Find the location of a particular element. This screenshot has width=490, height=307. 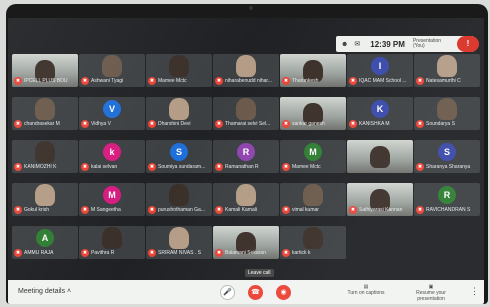

participant-tile: ✖ KANIMOZHI K is located at coordinates (45, 156).